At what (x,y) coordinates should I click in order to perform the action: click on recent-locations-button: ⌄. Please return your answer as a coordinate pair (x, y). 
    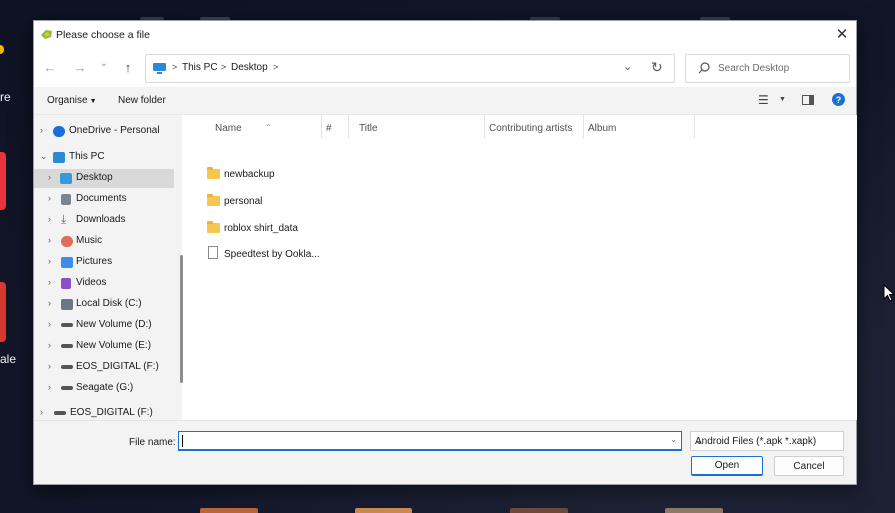
    Looking at the image, I should click on (104, 63).